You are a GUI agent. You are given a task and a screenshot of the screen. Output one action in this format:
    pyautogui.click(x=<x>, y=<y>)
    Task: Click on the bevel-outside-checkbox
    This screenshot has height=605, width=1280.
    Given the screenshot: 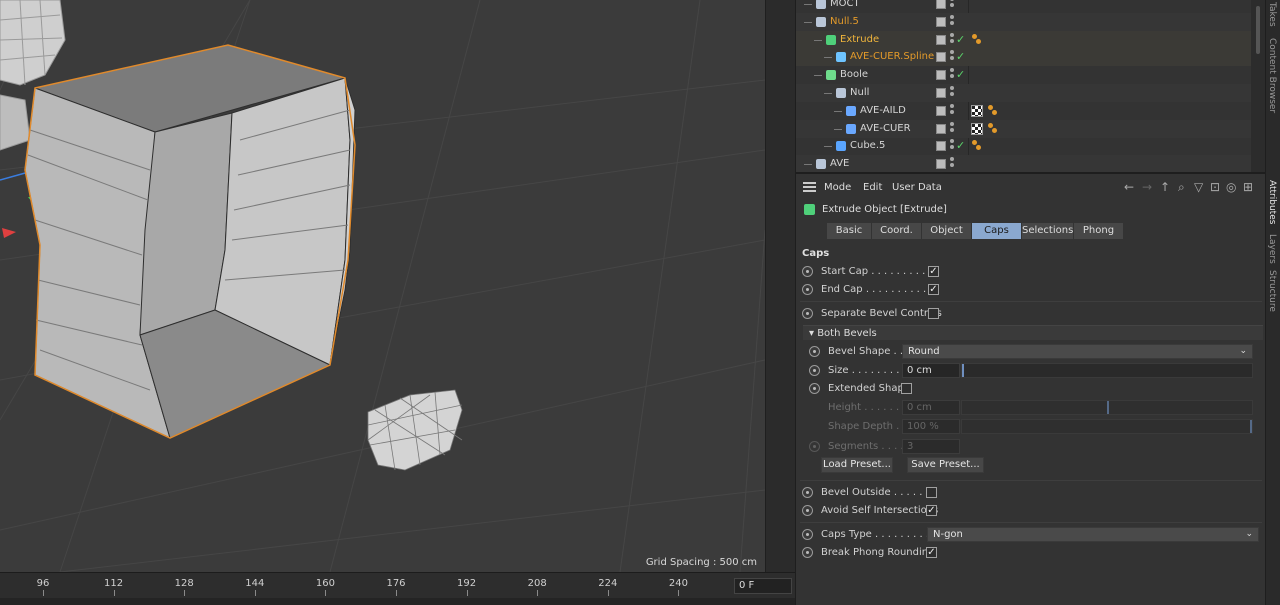 What is the action you would take?
    pyautogui.click(x=931, y=492)
    